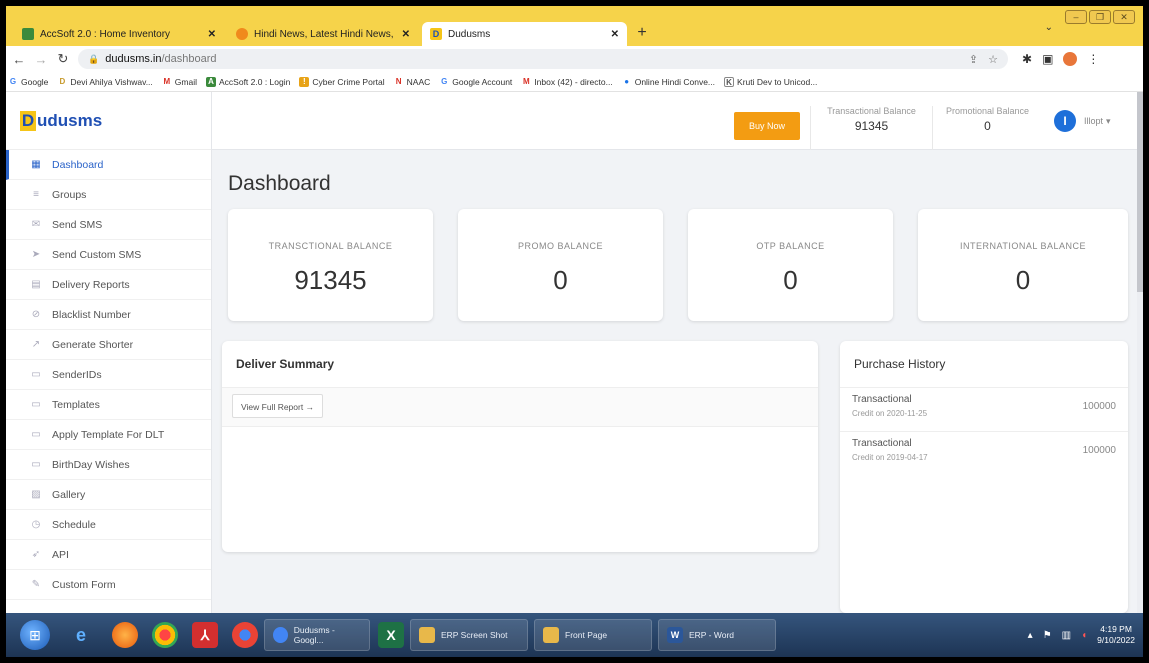 This screenshot has height=663, width=1149. I want to click on forward-icon: →, so click(41, 59).